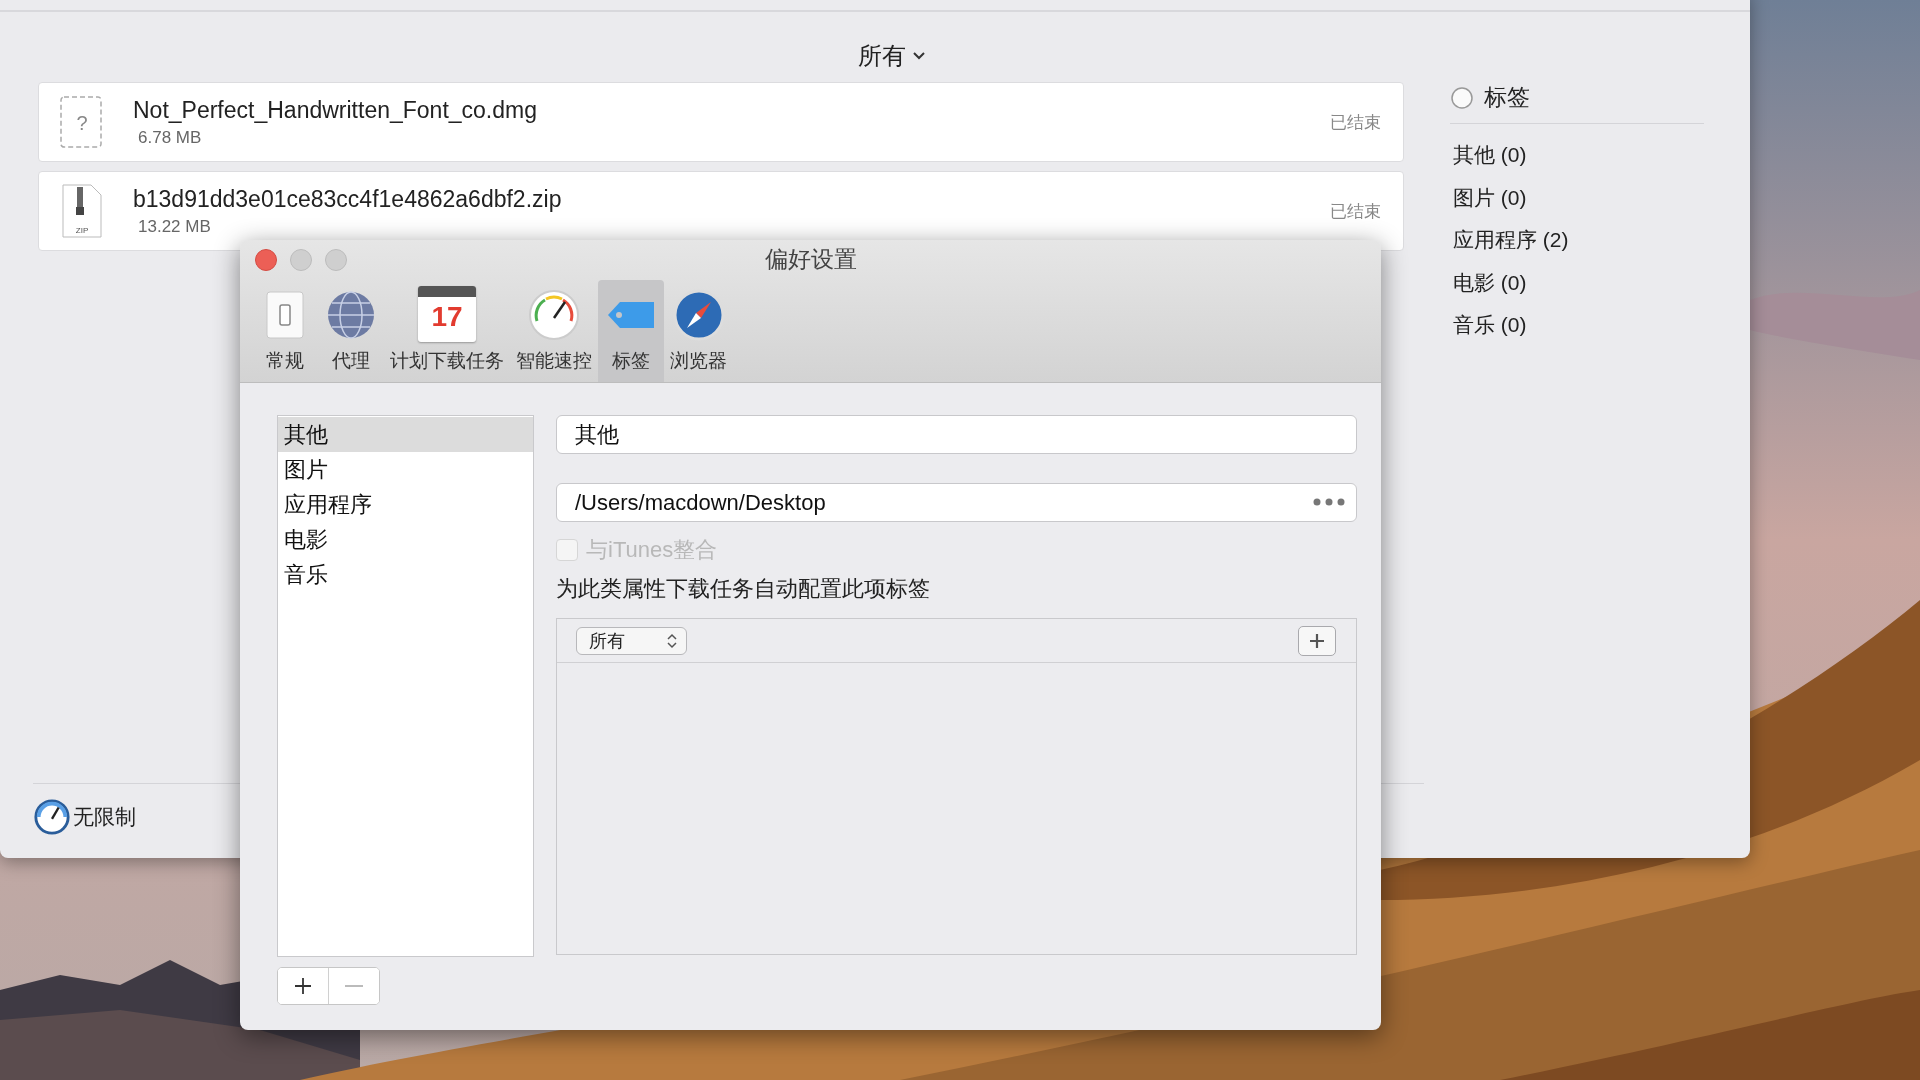 This screenshot has height=1080, width=1920. What do you see at coordinates (405, 539) in the screenshot?
I see `category-item: 电影` at bounding box center [405, 539].